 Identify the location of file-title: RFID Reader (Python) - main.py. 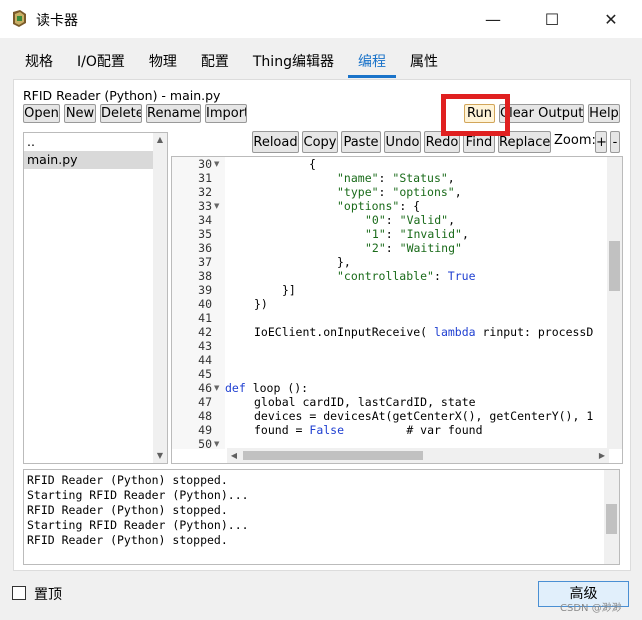
(122, 95).